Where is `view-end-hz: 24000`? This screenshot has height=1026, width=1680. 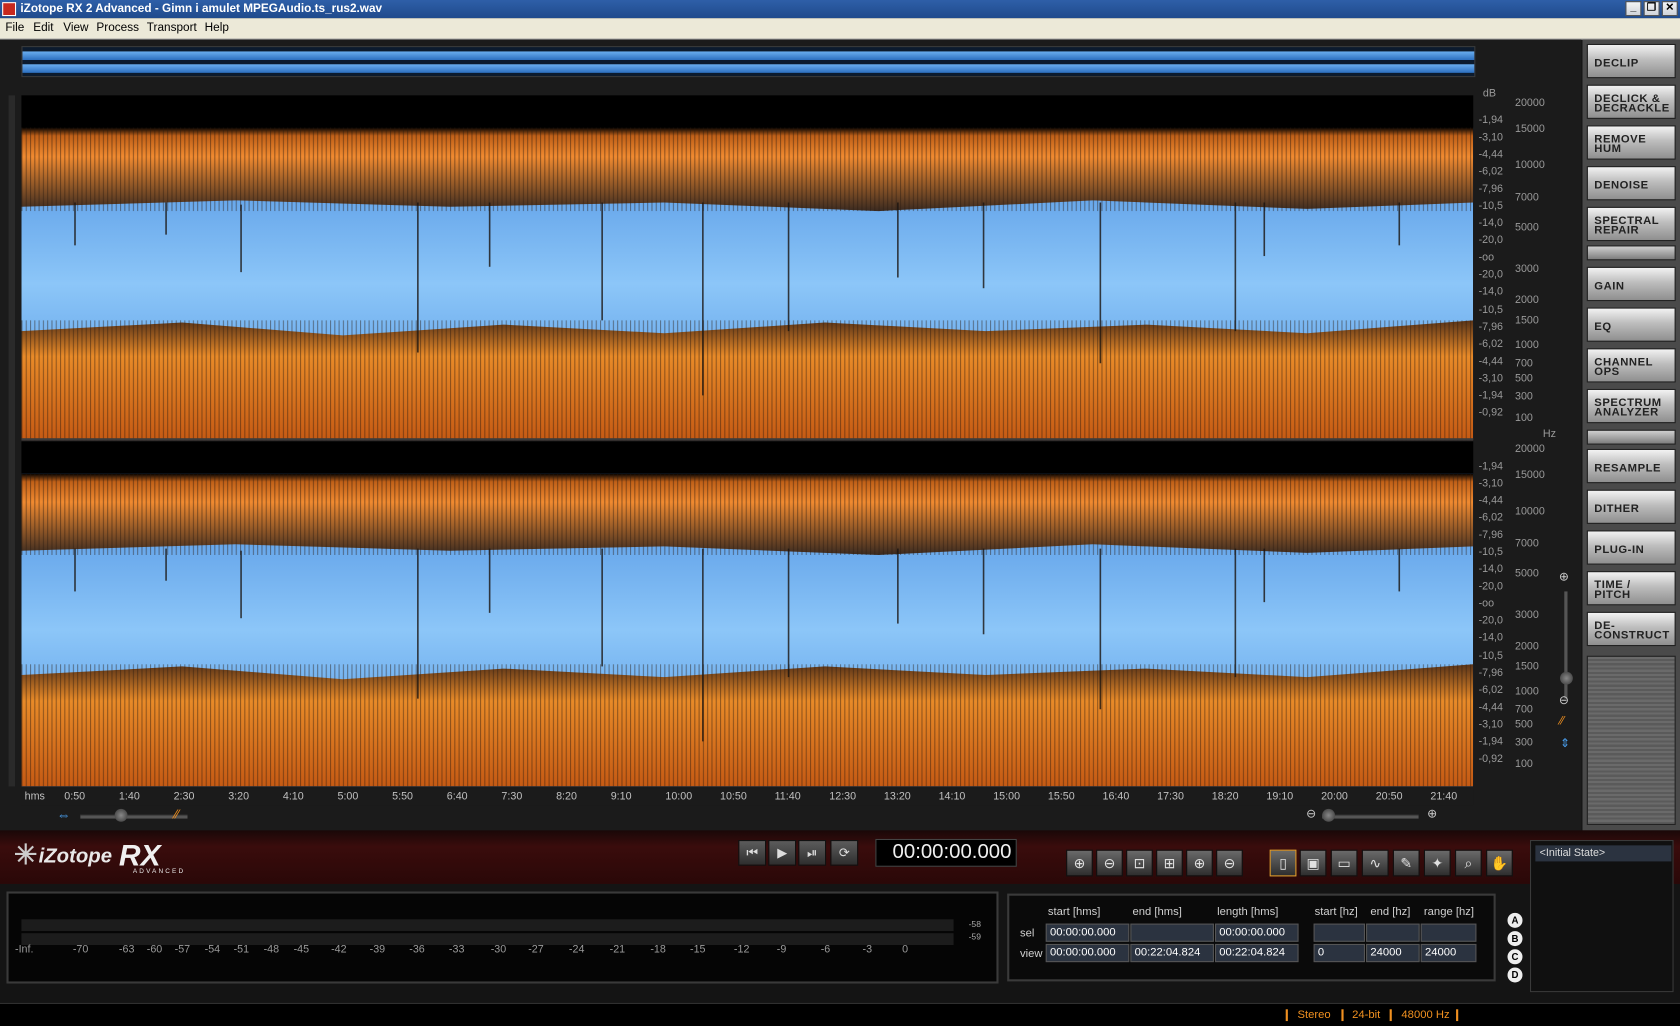 view-end-hz: 24000 is located at coordinates (1393, 953).